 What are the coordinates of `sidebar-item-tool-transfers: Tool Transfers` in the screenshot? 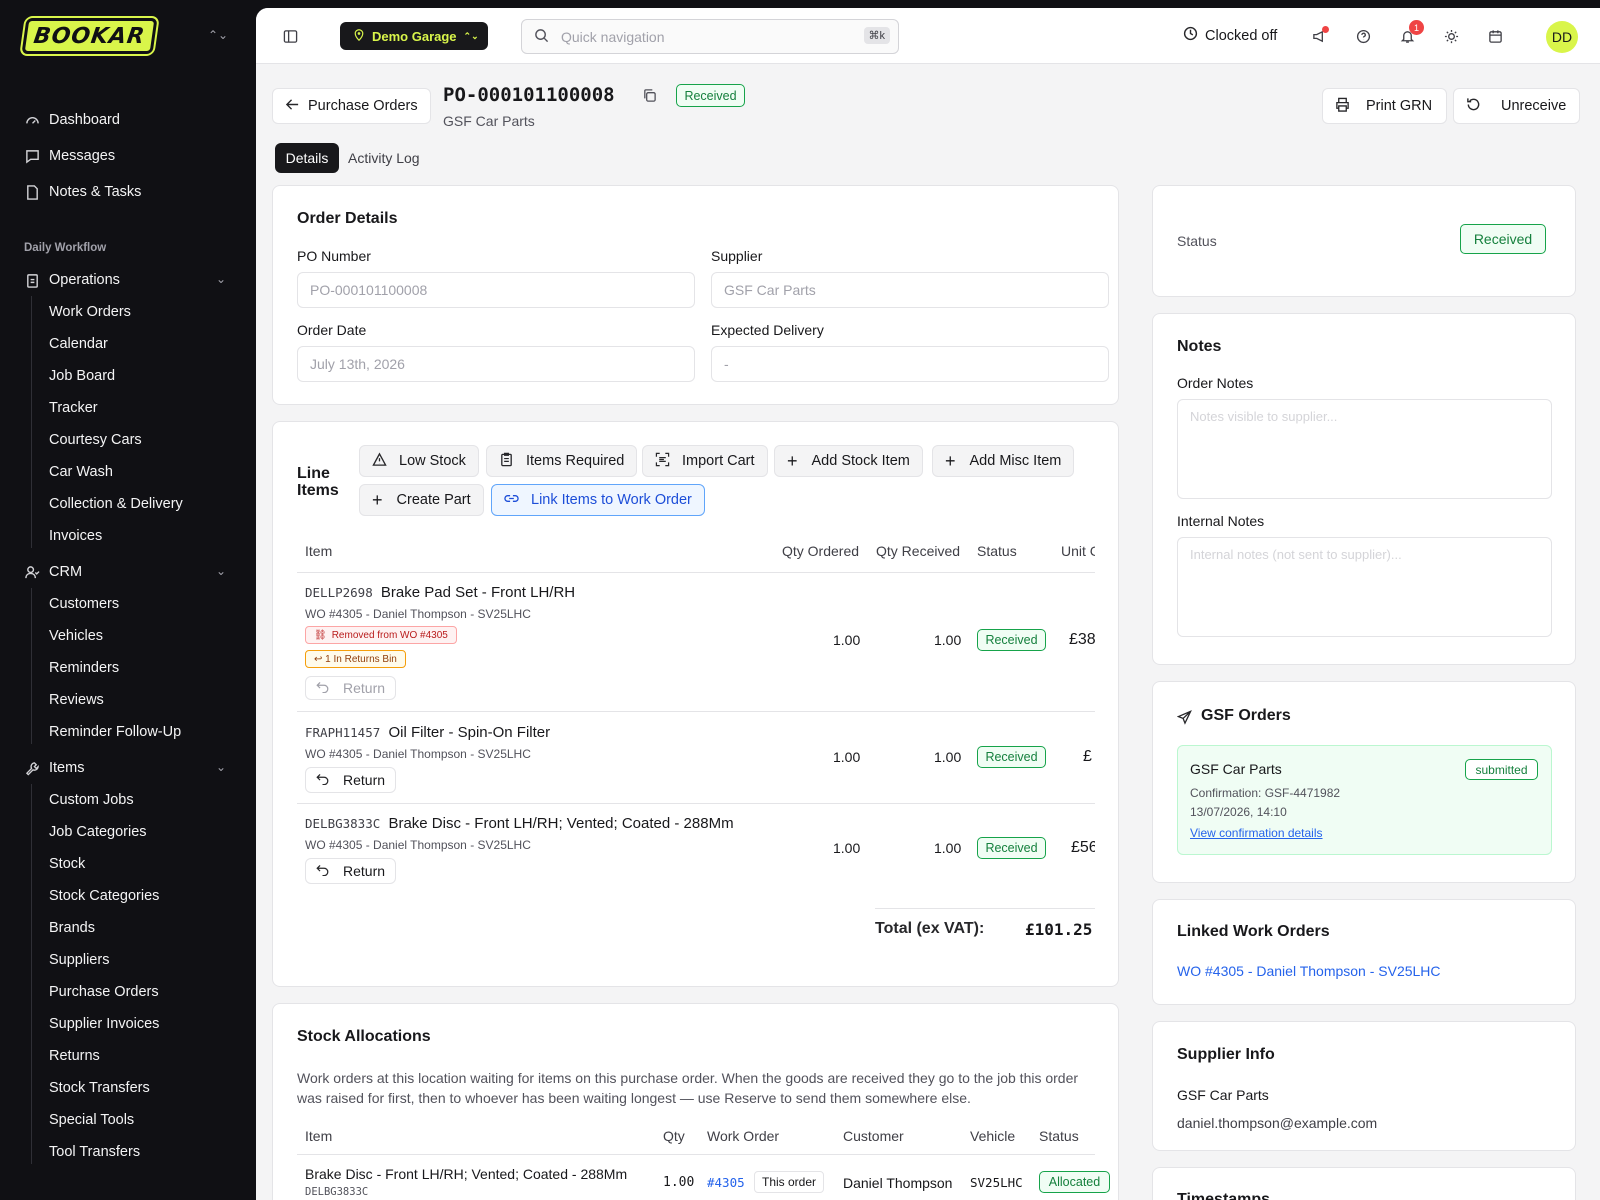 It's located at (94, 1152).